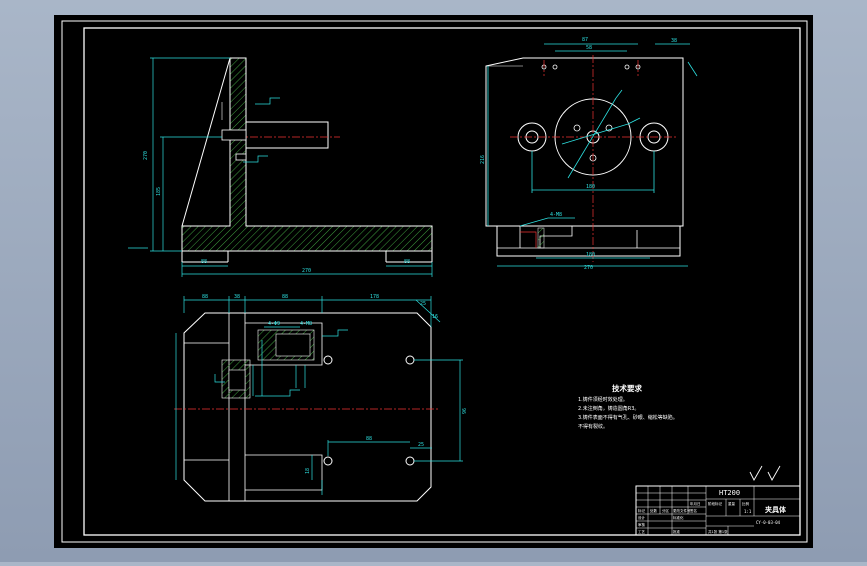 Image resolution: width=867 pixels, height=566 pixels. Describe the element at coordinates (732, 503) in the screenshot. I see `label-weight: 重量` at that location.